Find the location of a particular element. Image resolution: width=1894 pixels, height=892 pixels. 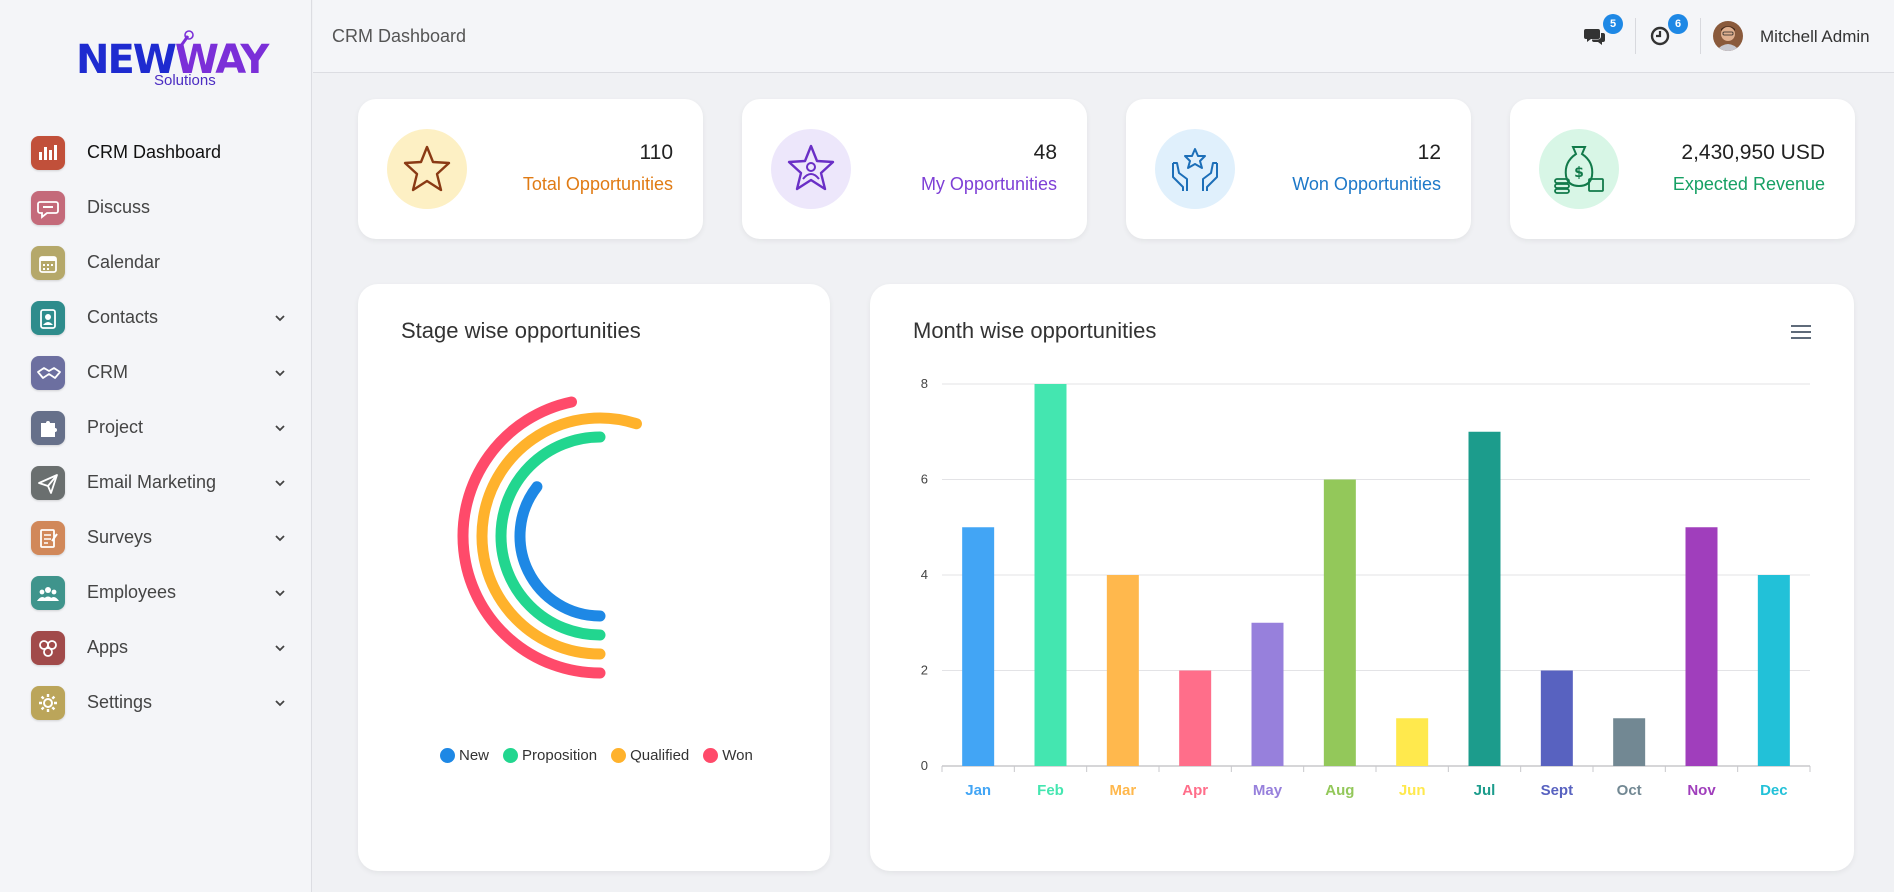

user-menu: Mitchell Admin is located at coordinates (1815, 37).